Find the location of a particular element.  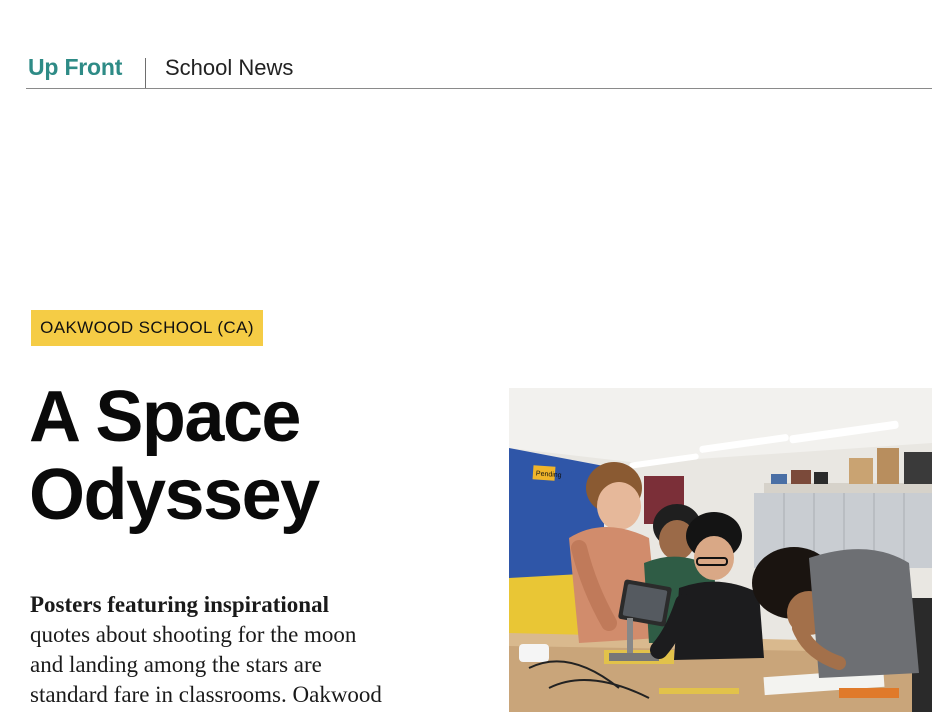

headline-line-2: Odyssey is located at coordinates (174, 495).